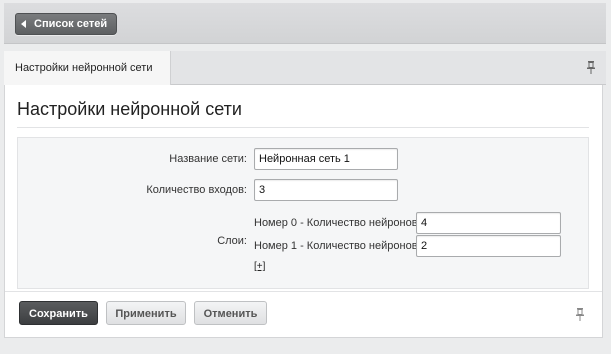  Describe the element at coordinates (208, 159) in the screenshot. I see `network-name-label: Название сети:` at that location.